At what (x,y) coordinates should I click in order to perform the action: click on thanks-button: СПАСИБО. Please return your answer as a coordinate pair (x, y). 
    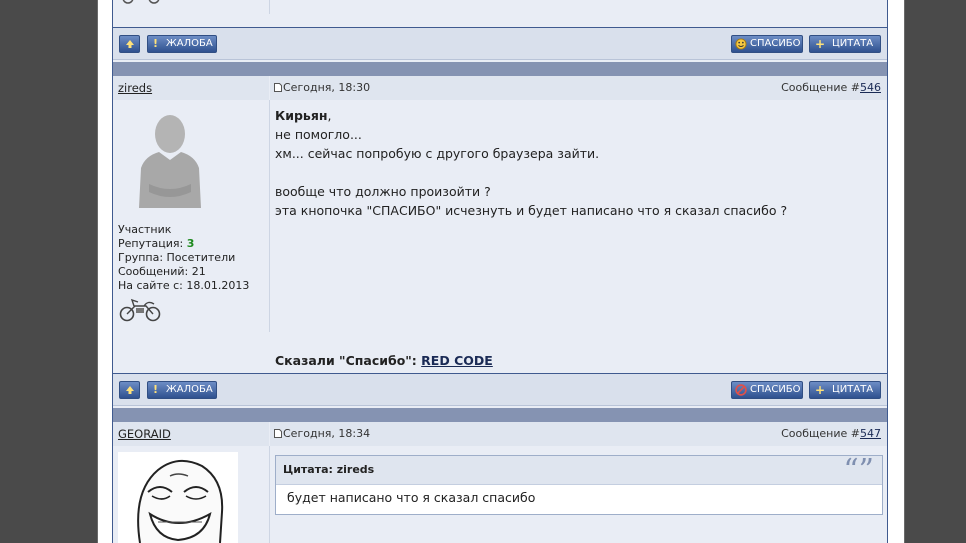
    Looking at the image, I should click on (767, 44).